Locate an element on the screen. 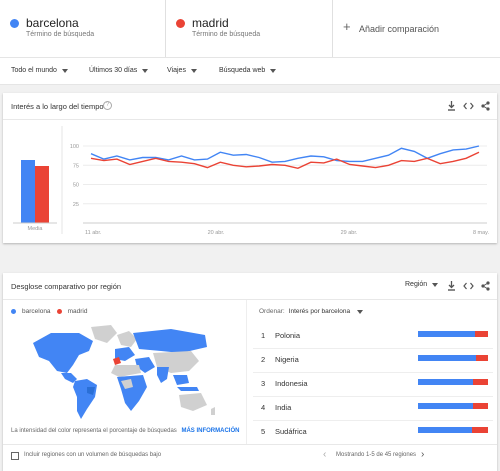  region-rank: 1 is located at coordinates (263, 335).